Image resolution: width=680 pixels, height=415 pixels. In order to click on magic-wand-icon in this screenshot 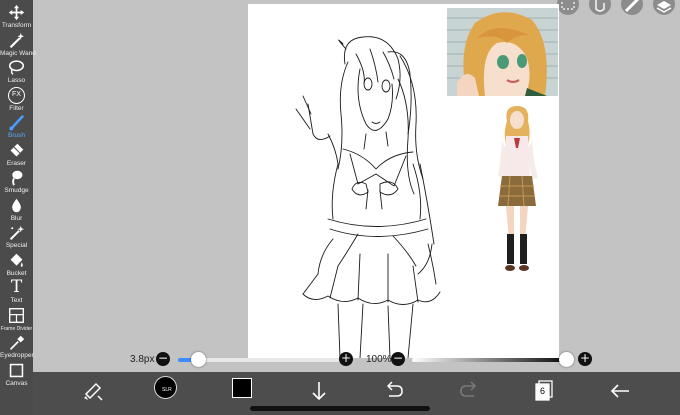, I will do `click(17, 40)`.